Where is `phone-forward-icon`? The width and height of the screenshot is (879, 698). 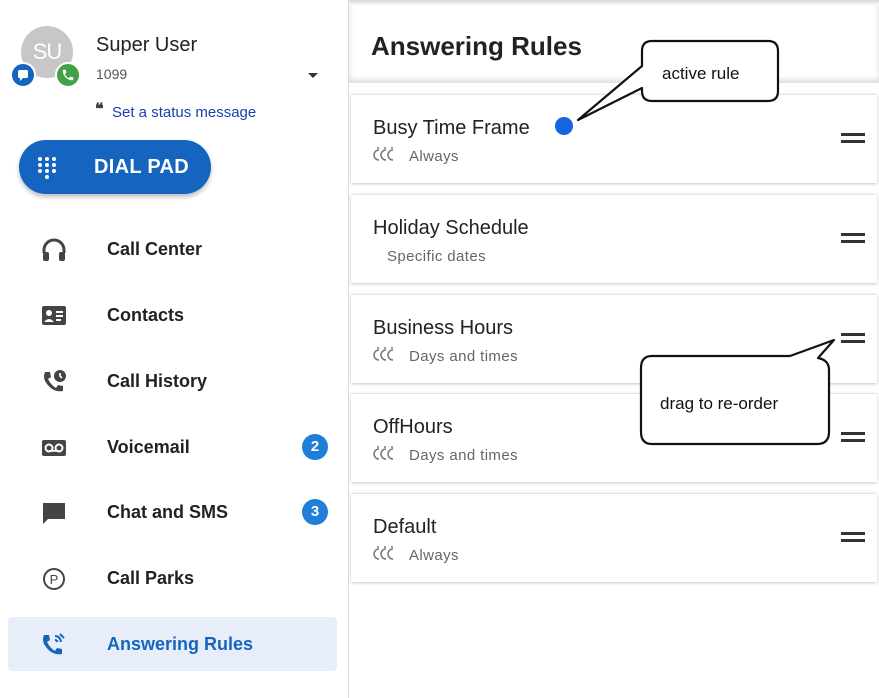
phone-forward-icon is located at coordinates (54, 644).